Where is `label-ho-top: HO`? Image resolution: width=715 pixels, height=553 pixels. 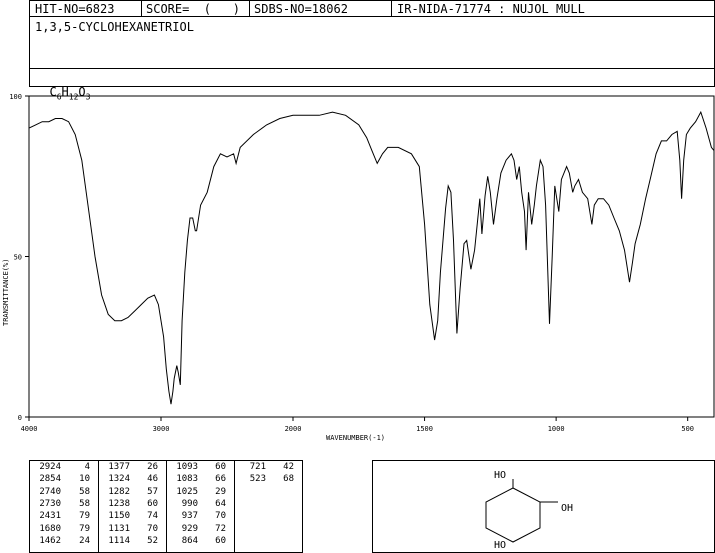 label-ho-top: HO is located at coordinates (500, 475).